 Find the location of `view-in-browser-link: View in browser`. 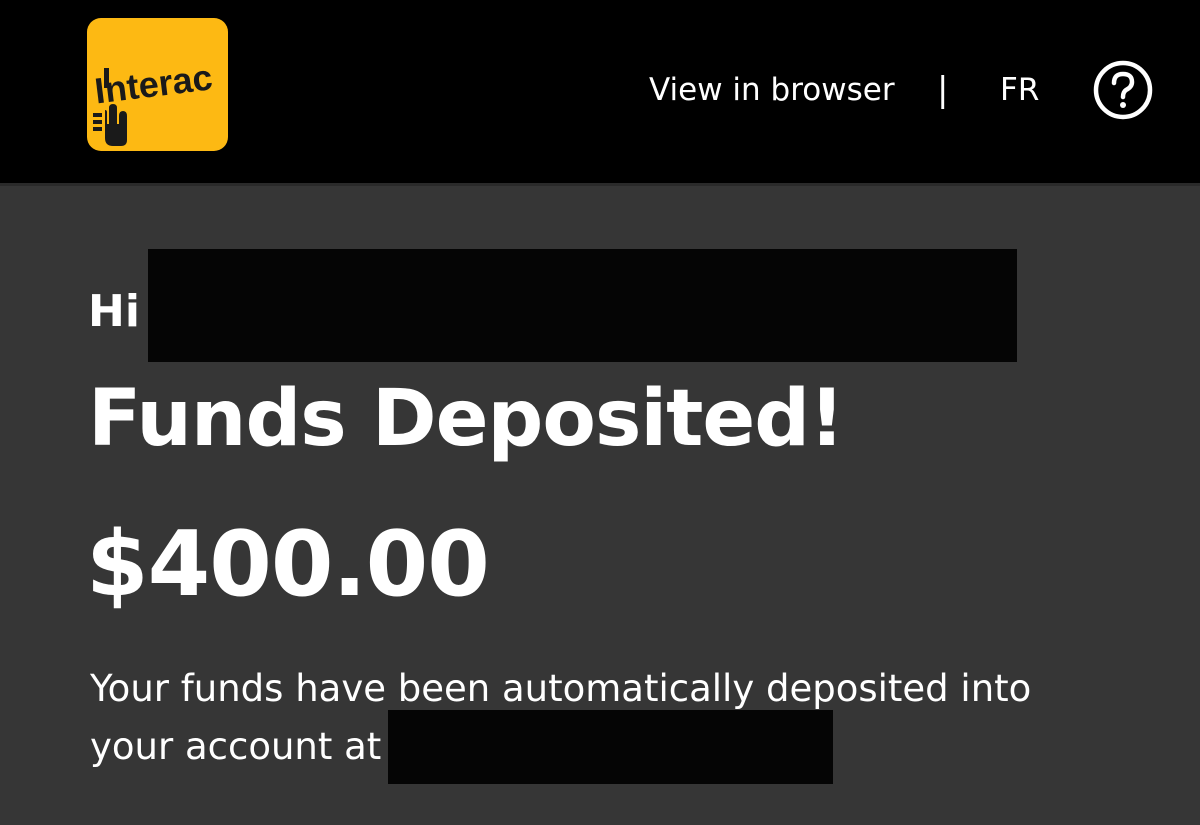

view-in-browser-link: View in browser is located at coordinates (774, 90).